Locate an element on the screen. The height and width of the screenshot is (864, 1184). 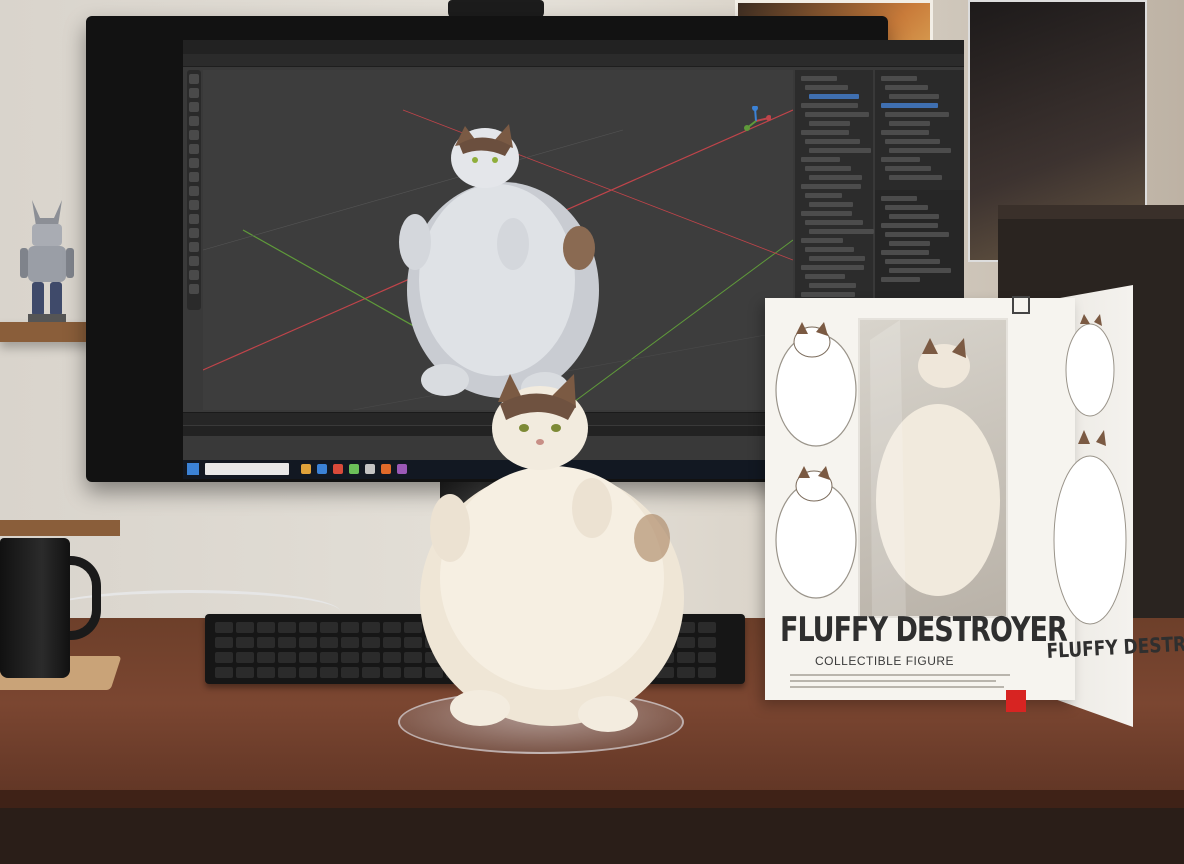
desk-edge is located at coordinates (592, 799).